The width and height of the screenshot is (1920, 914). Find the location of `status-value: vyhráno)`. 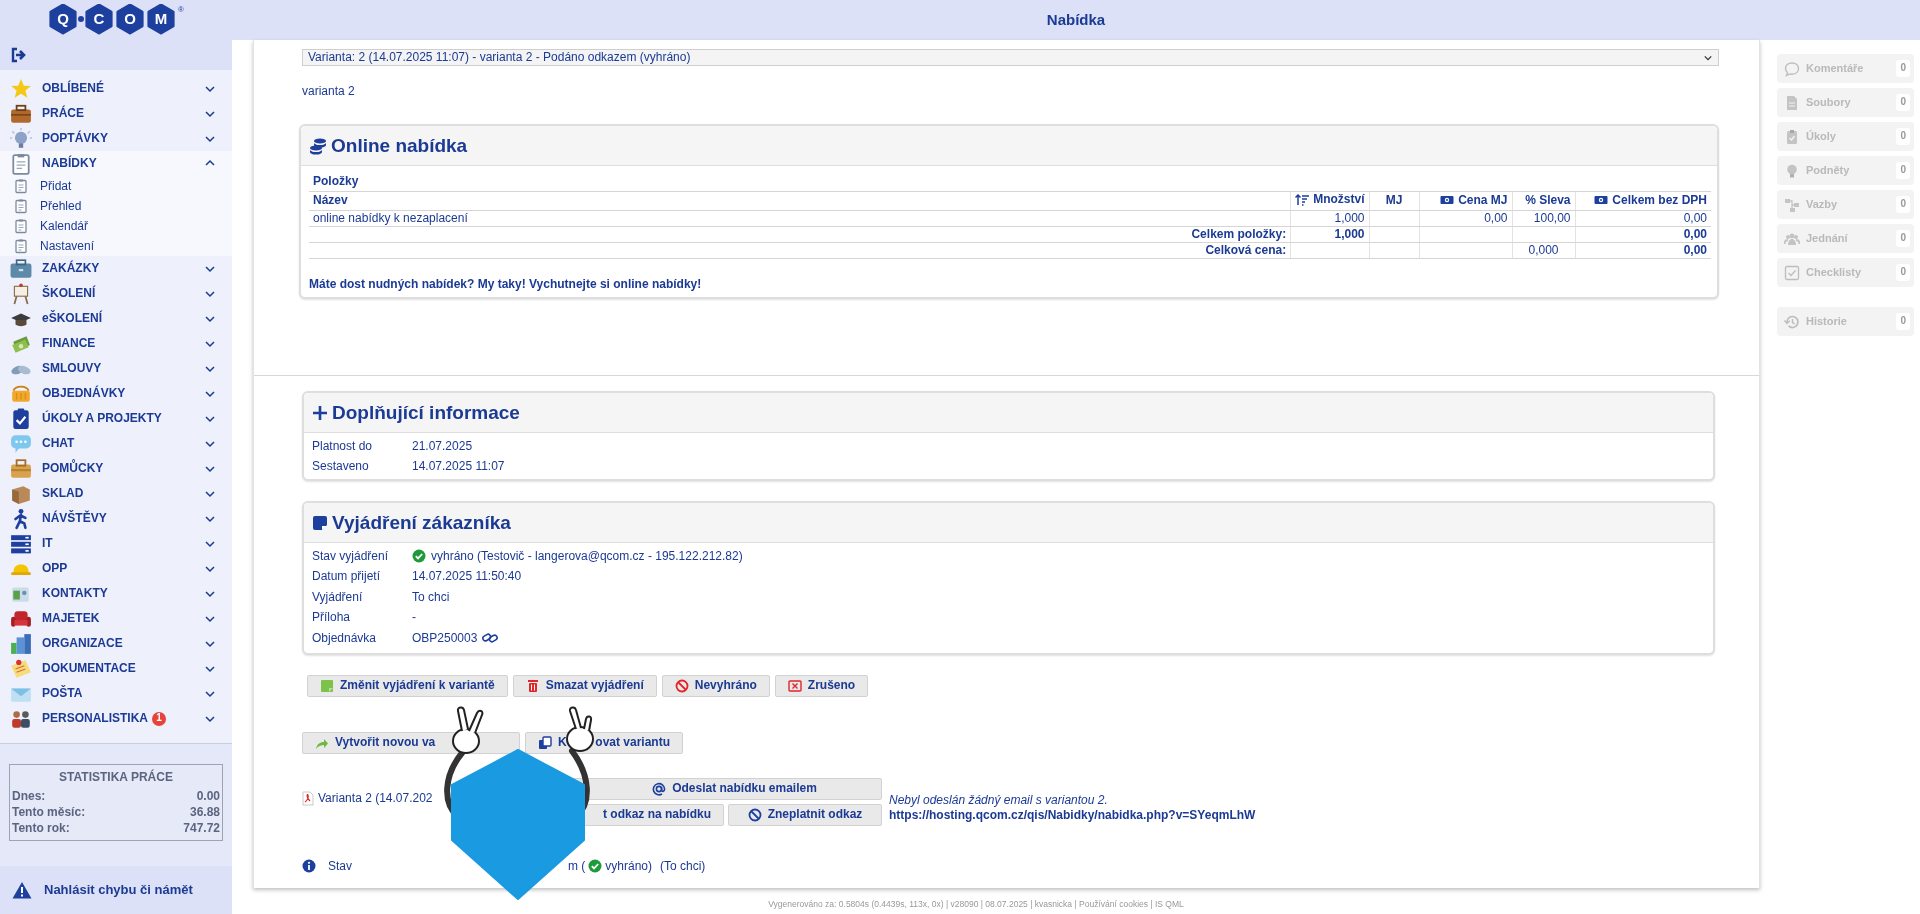

status-value: vyhráno) is located at coordinates (628, 866).